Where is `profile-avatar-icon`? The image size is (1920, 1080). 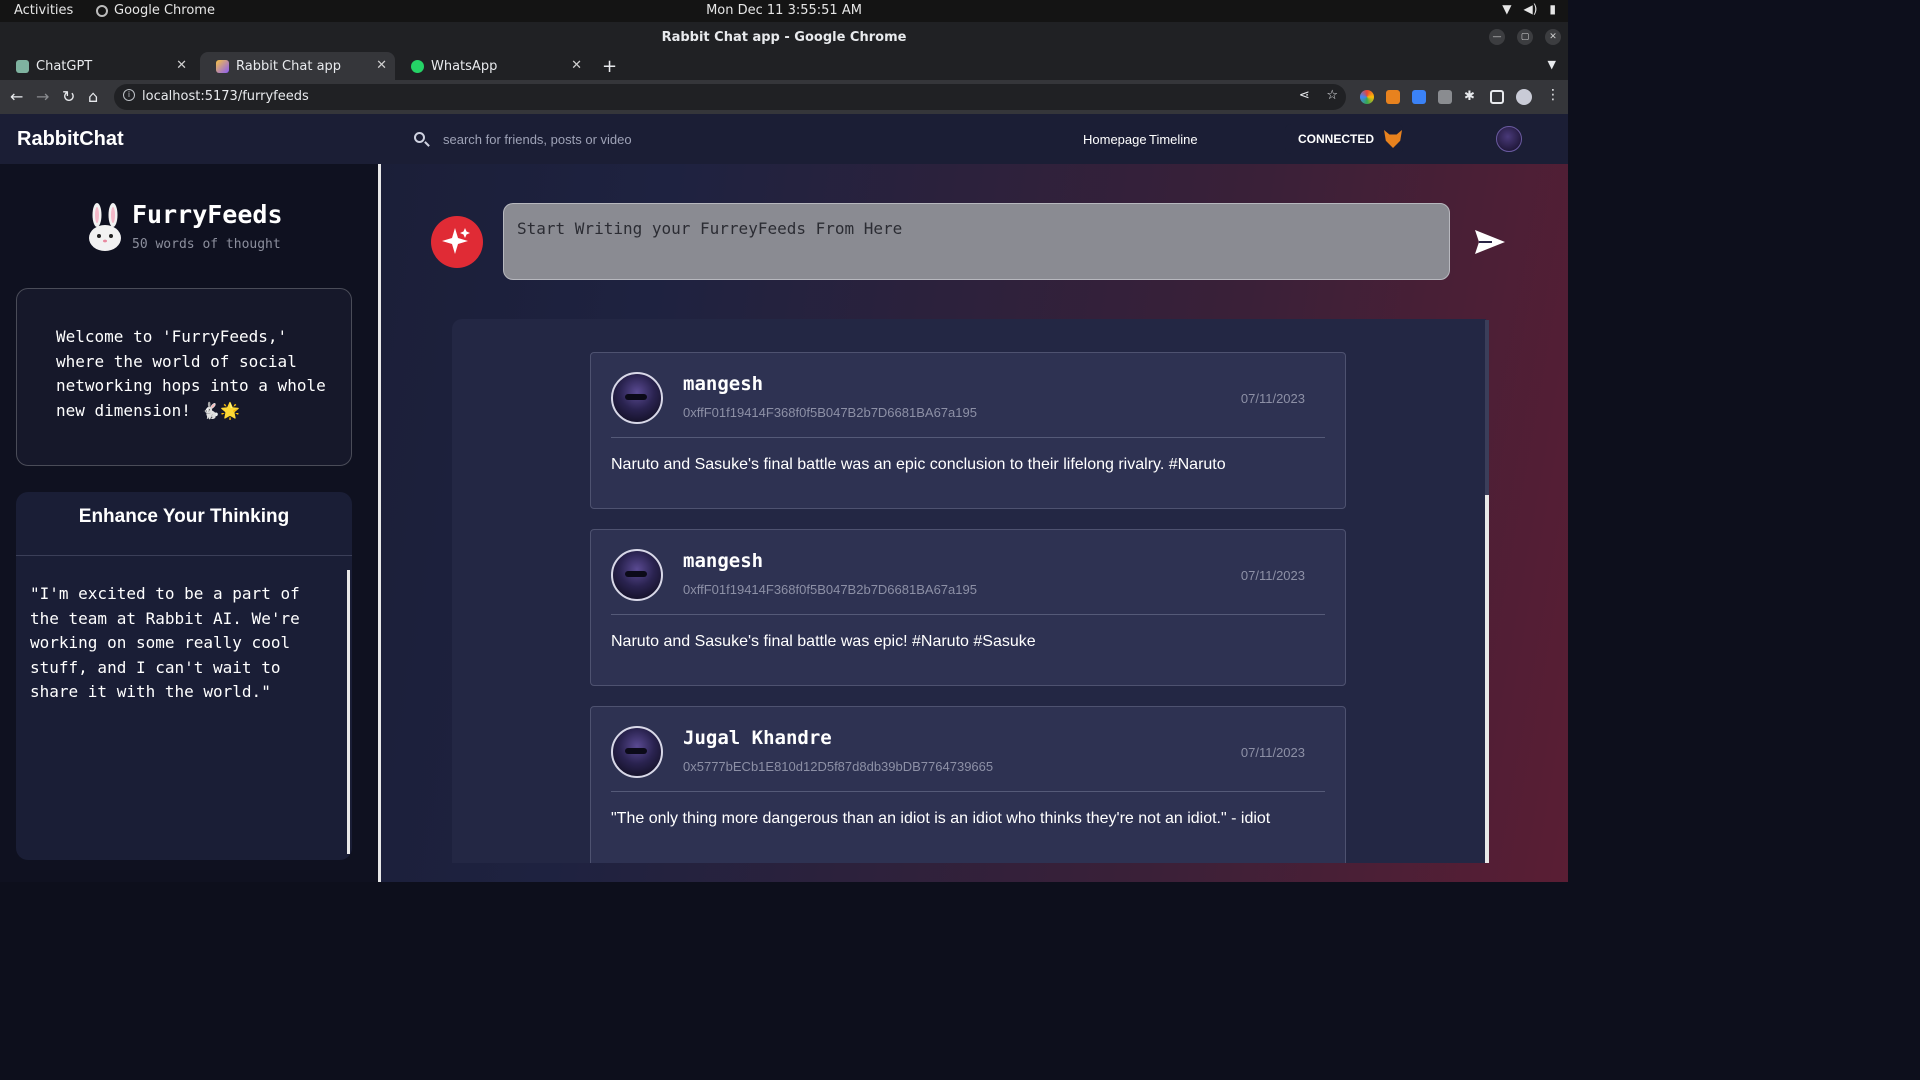 profile-avatar-icon is located at coordinates (1524, 97).